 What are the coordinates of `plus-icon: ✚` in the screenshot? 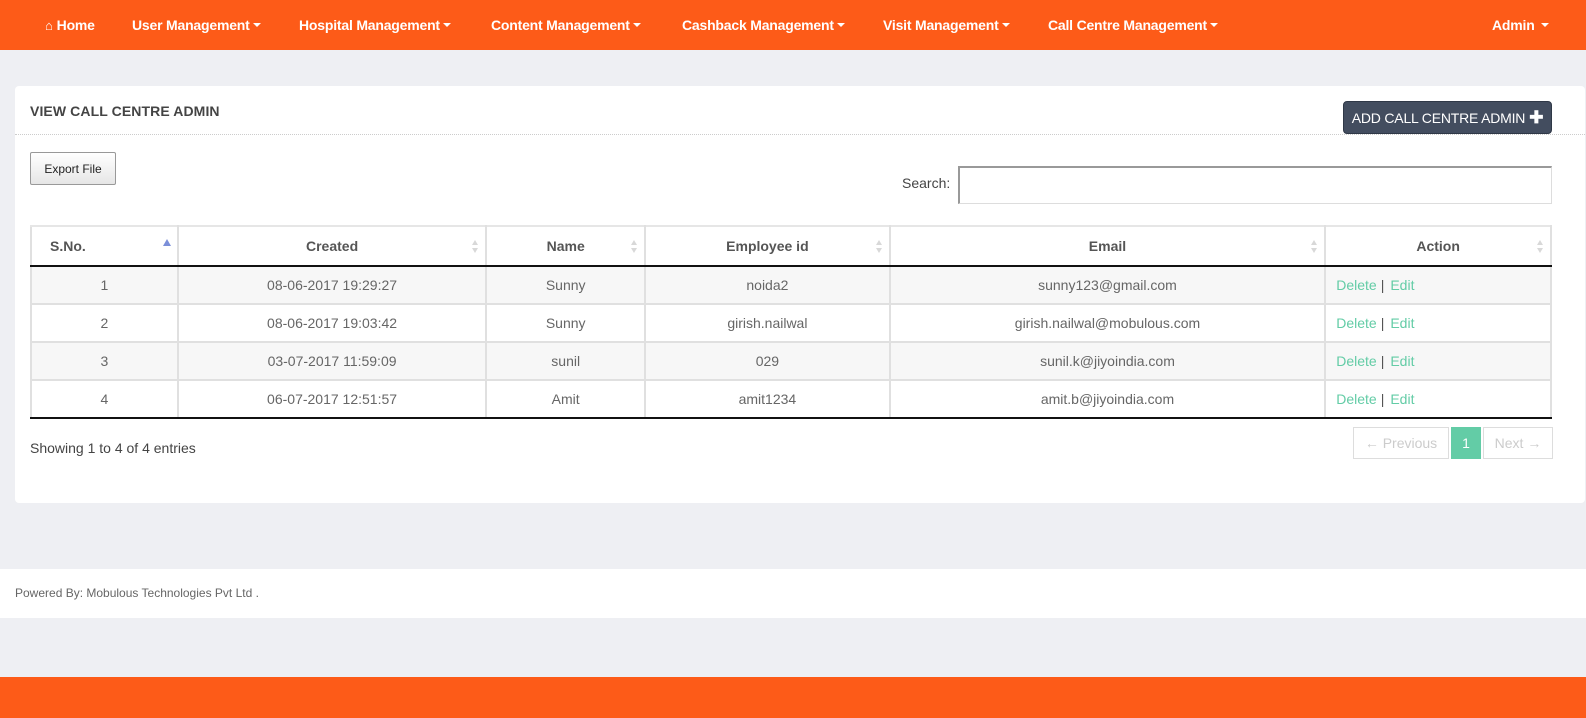 It's located at (1536, 117).